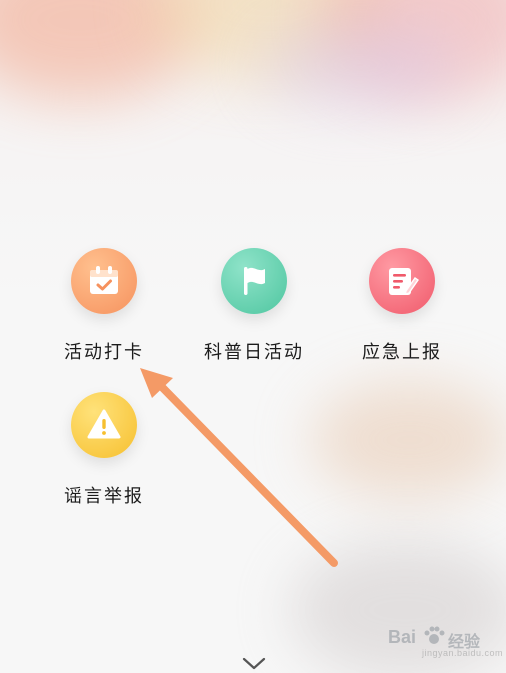  Describe the element at coordinates (402, 281) in the screenshot. I see `report-edit-icon` at that location.